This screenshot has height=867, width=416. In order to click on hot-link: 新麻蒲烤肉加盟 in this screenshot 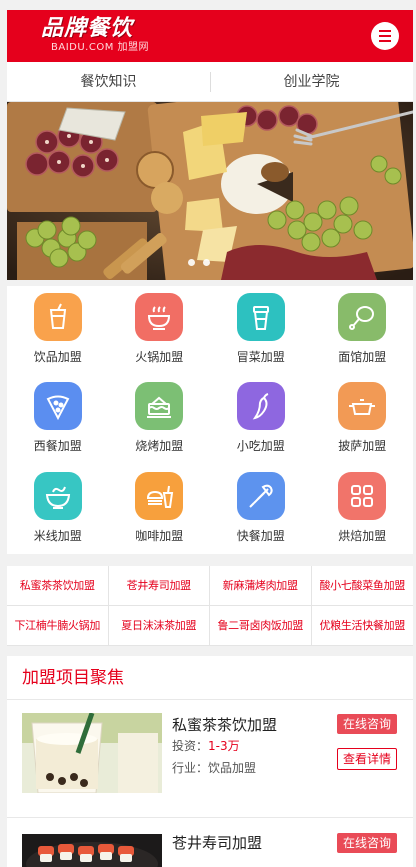, I will do `click(261, 586)`.